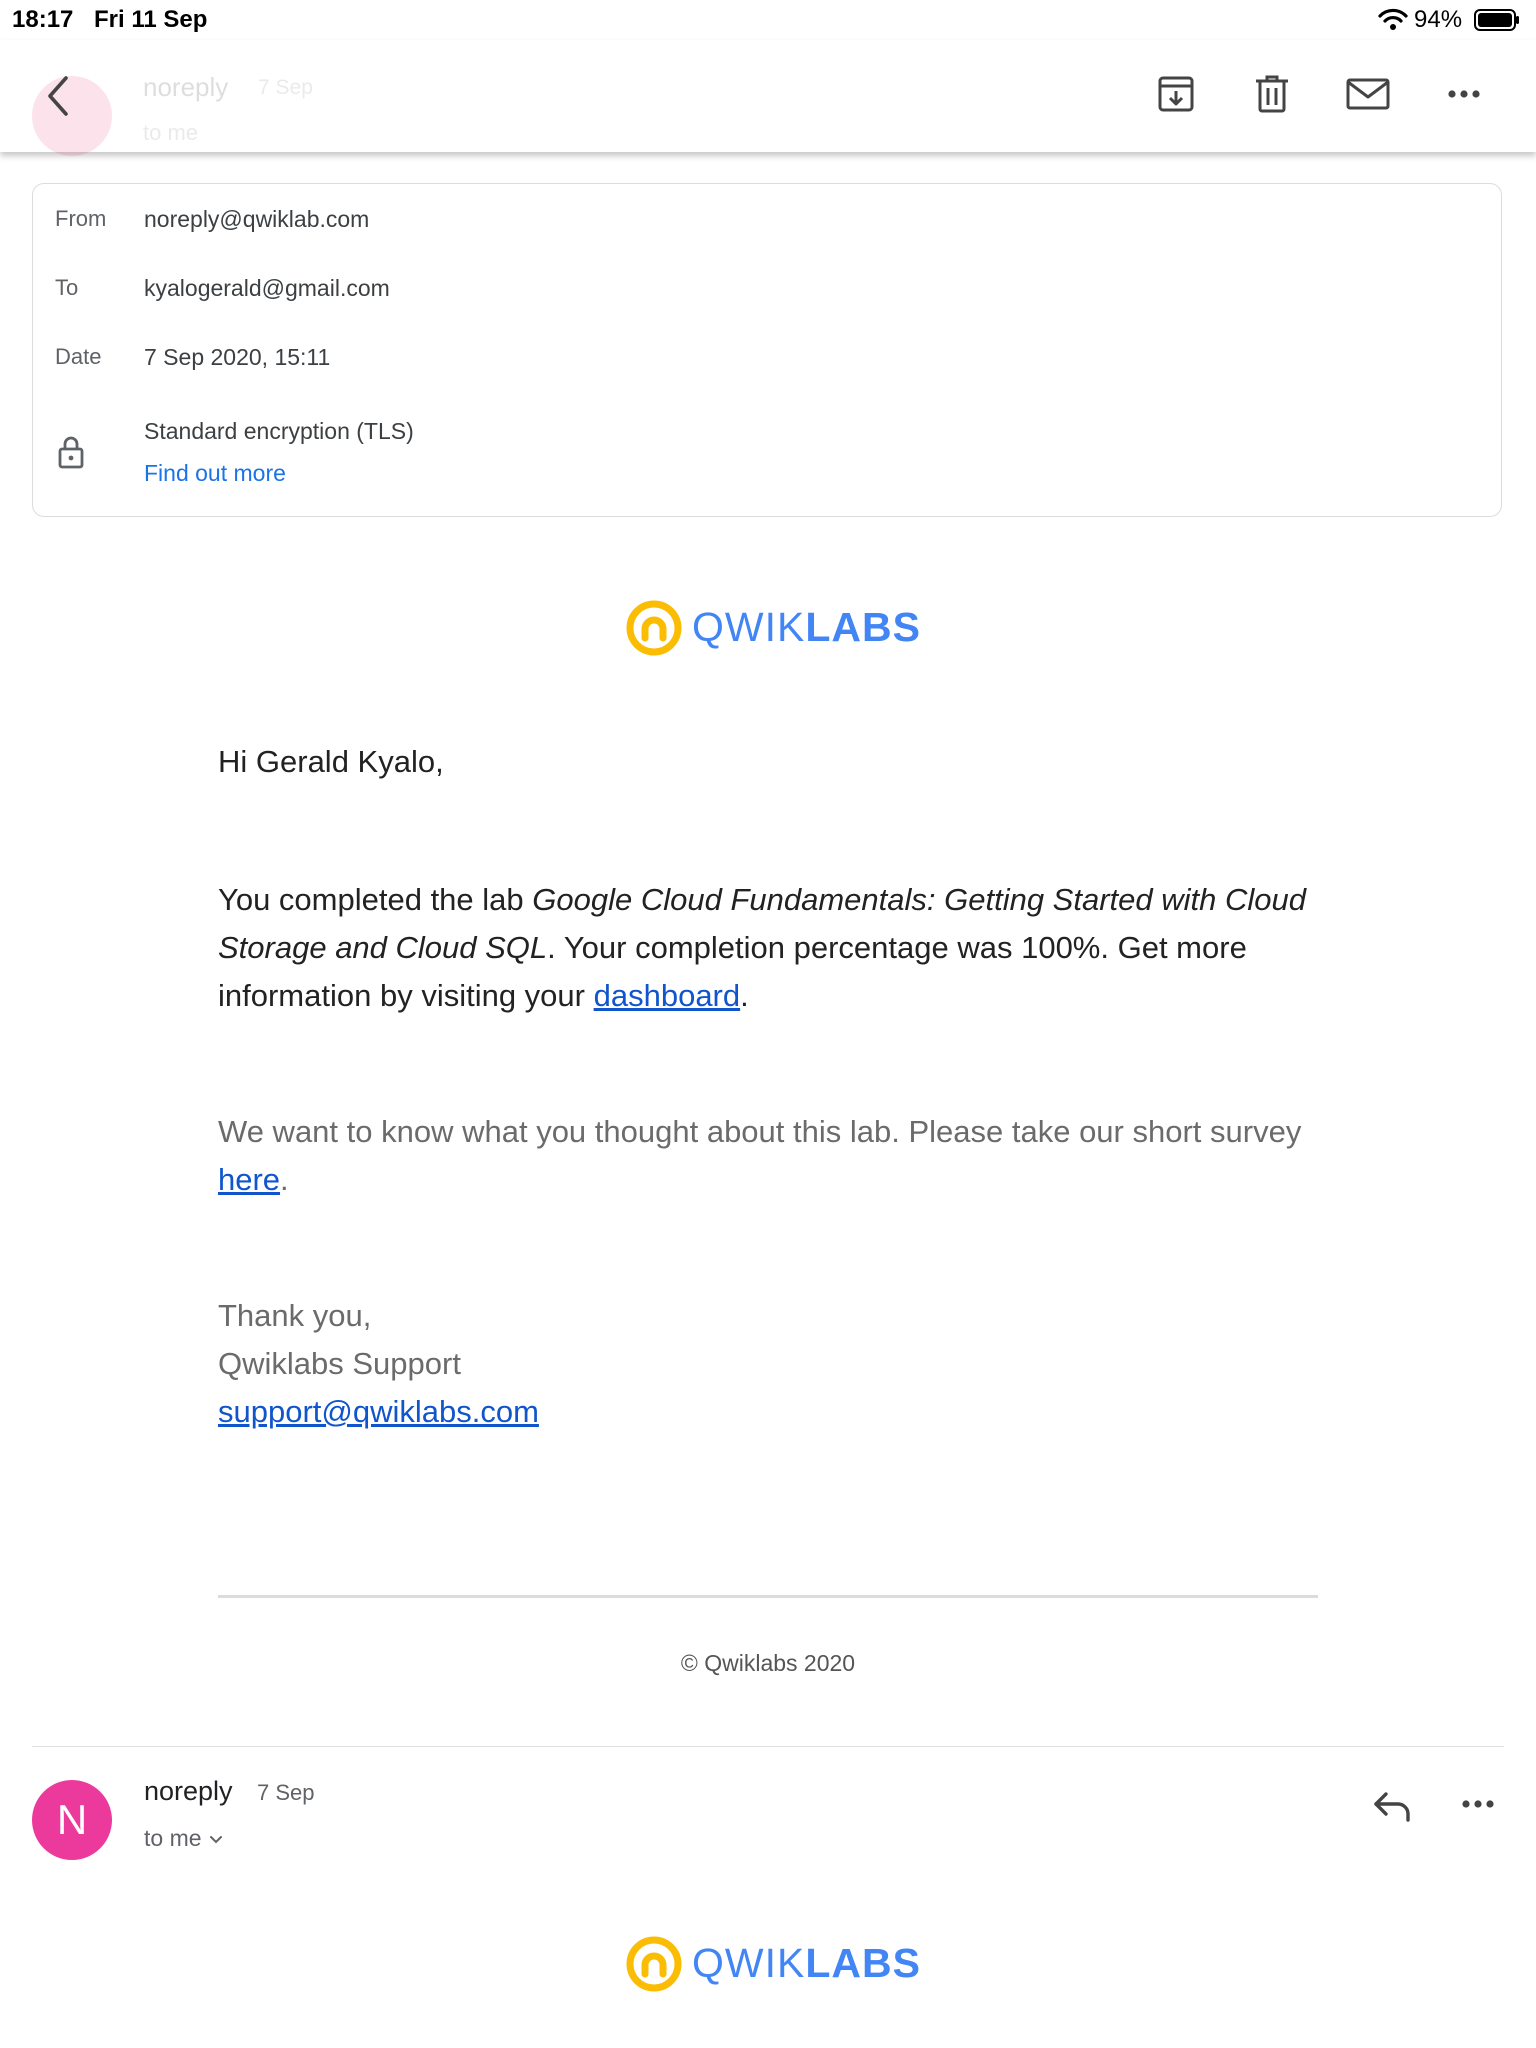 Image resolution: width=1536 pixels, height=2048 pixels. Describe the element at coordinates (286, 1792) in the screenshot. I see `message-date: 7 Sep` at that location.